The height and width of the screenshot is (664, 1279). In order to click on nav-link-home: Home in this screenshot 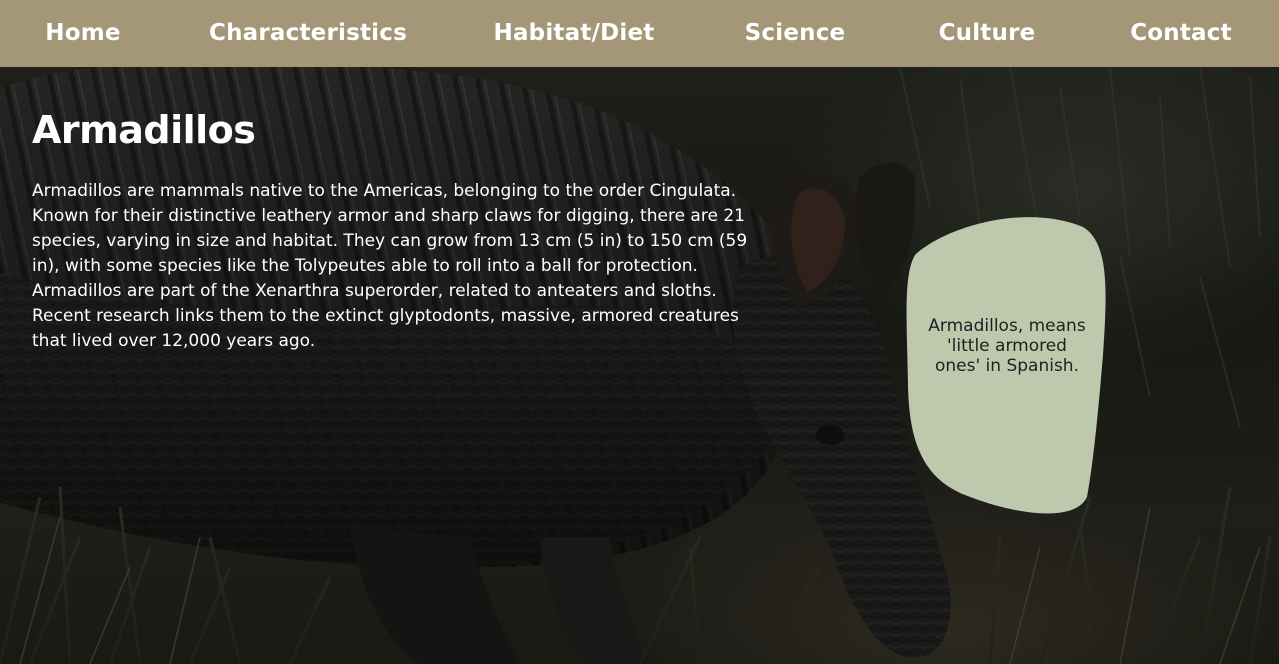, I will do `click(82, 33)`.